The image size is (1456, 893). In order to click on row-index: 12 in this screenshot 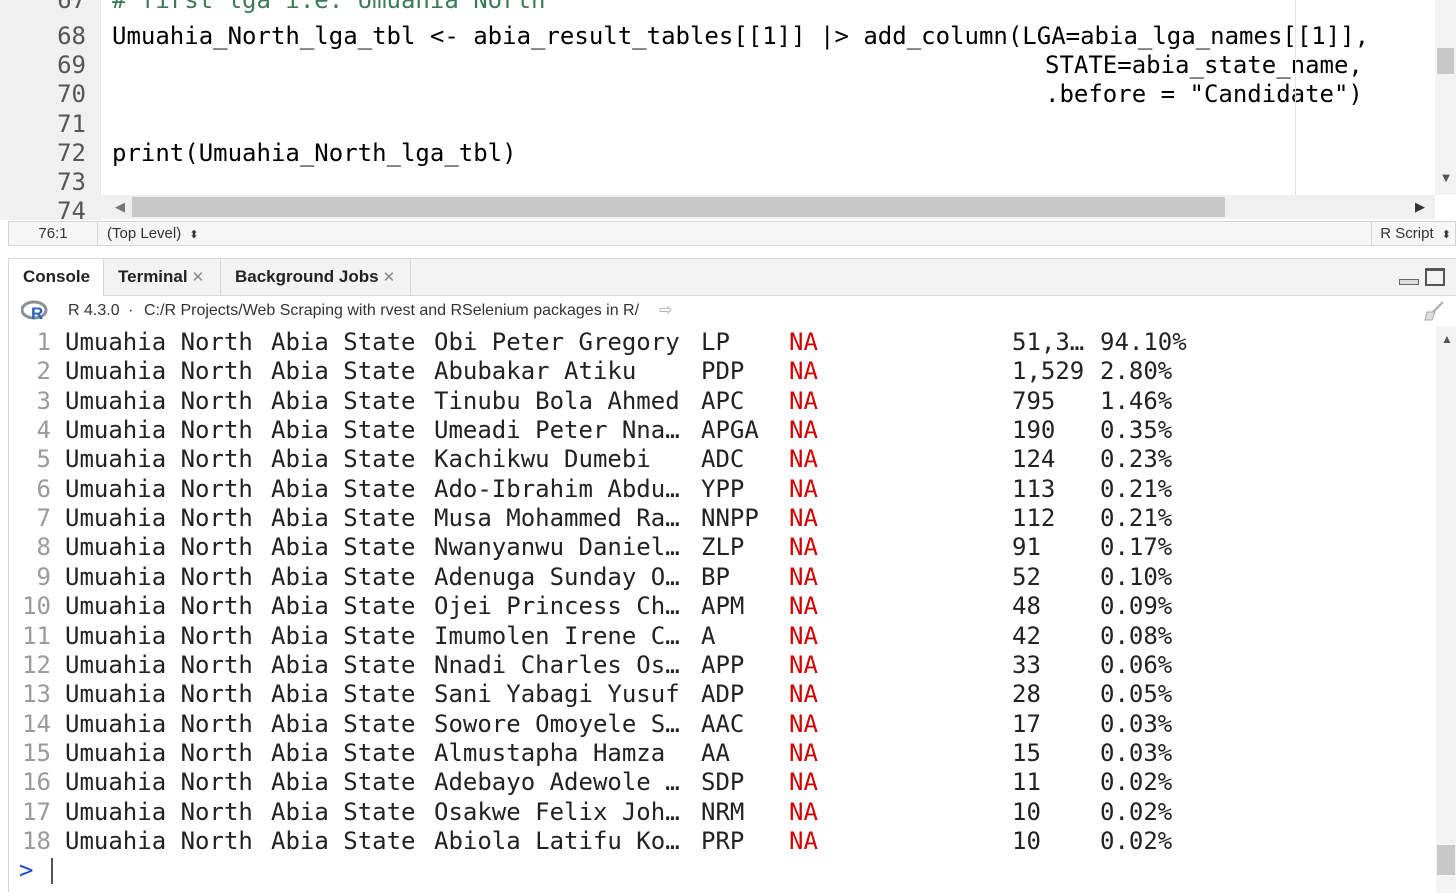, I will do `click(36, 664)`.